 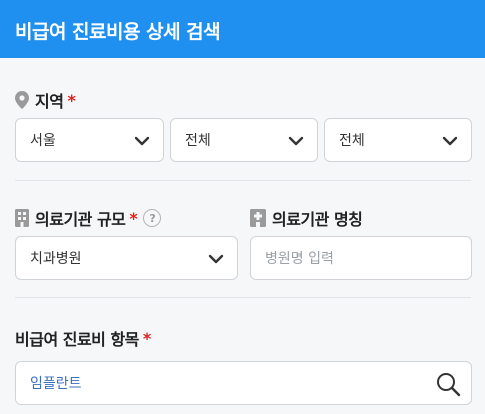 I want to click on region-city-value: 서울, so click(x=43, y=141).